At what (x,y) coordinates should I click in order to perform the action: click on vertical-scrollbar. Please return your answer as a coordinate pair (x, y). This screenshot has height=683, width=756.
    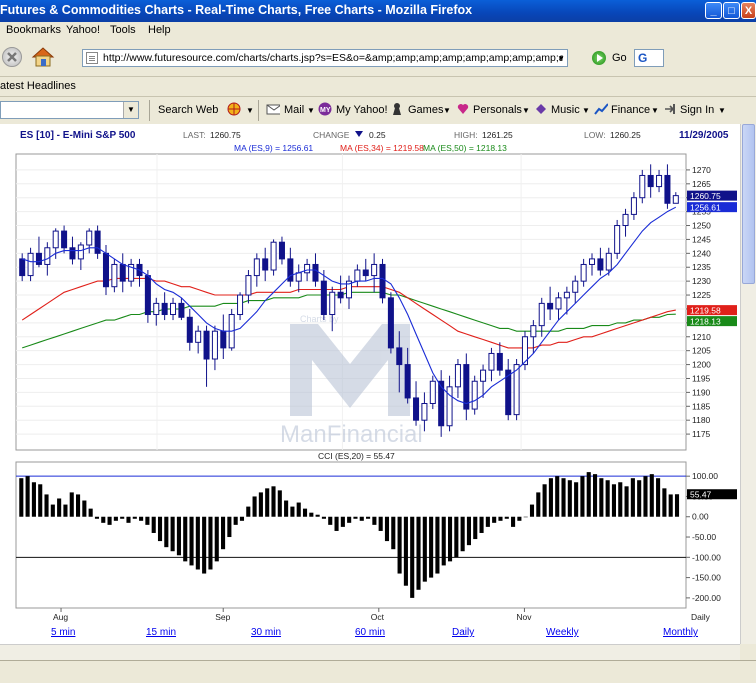
    Looking at the image, I should click on (748, 384).